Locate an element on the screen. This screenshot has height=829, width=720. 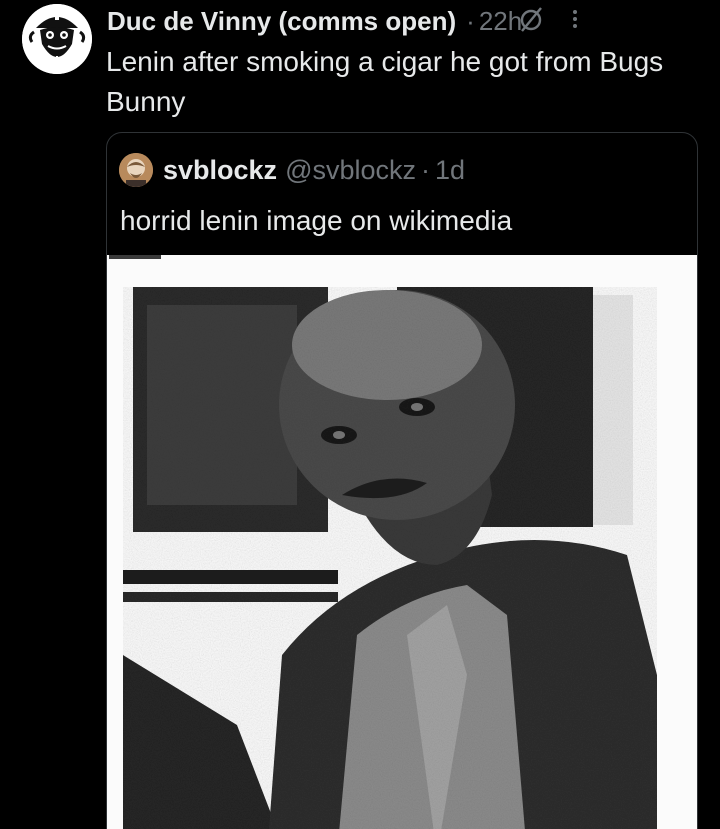
quoted-author-handle: @svblockz is located at coordinates (351, 169).